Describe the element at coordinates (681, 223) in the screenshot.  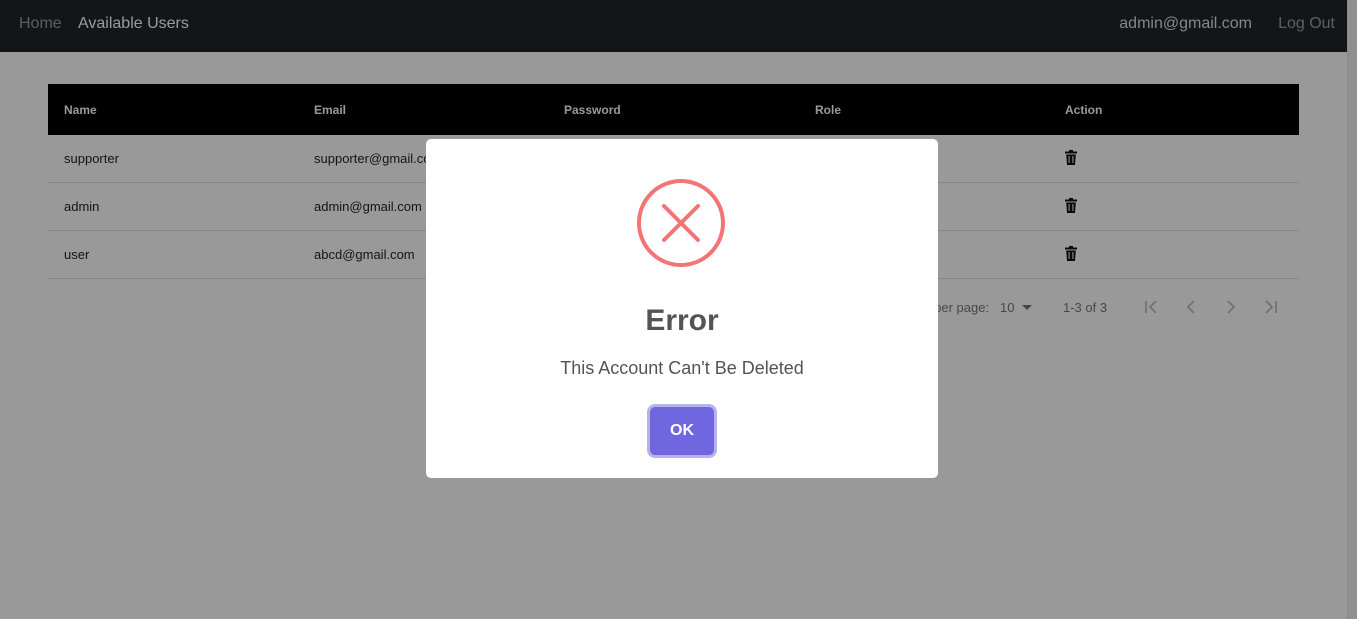
I see `error-x-icon` at that location.